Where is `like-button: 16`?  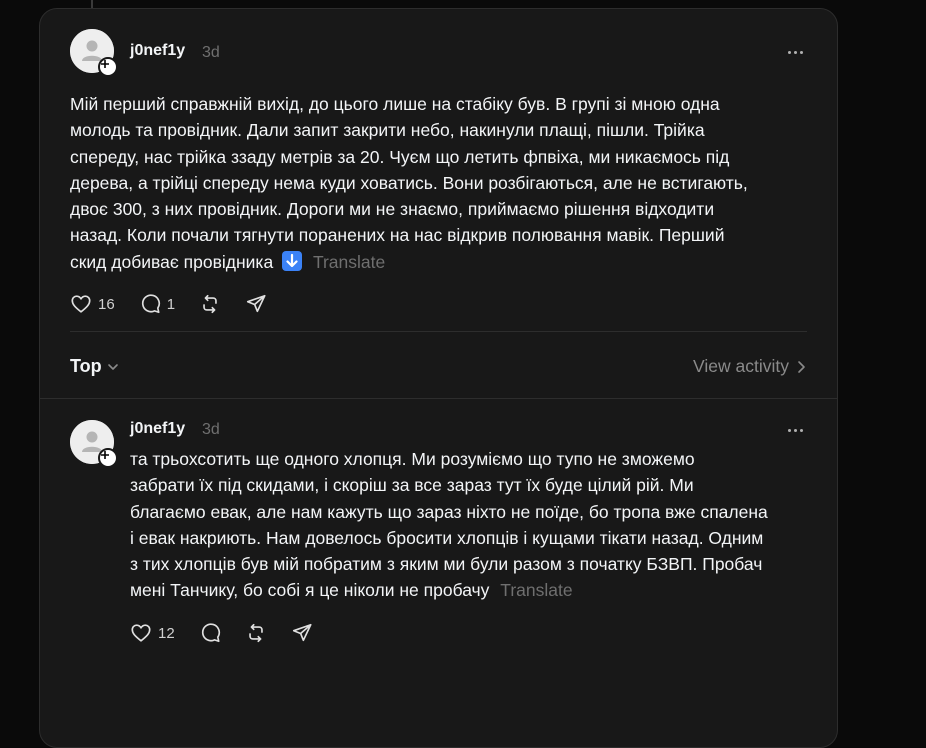
like-button: 16 is located at coordinates (92, 304).